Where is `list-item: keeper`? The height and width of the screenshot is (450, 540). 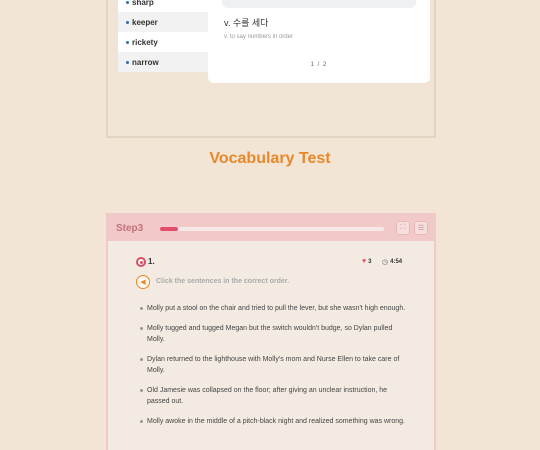 list-item: keeper is located at coordinates (164, 22).